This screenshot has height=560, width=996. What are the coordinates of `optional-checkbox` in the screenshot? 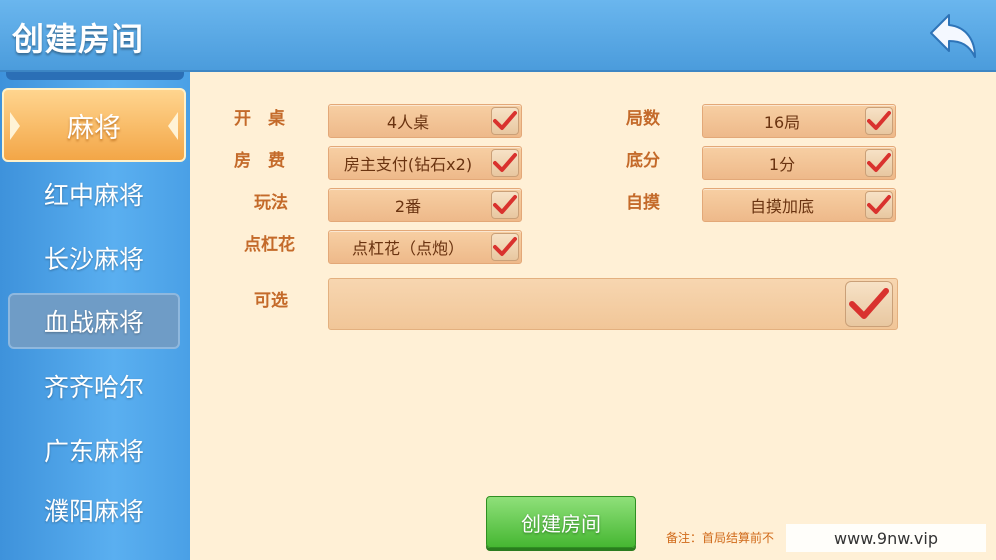 It's located at (869, 304).